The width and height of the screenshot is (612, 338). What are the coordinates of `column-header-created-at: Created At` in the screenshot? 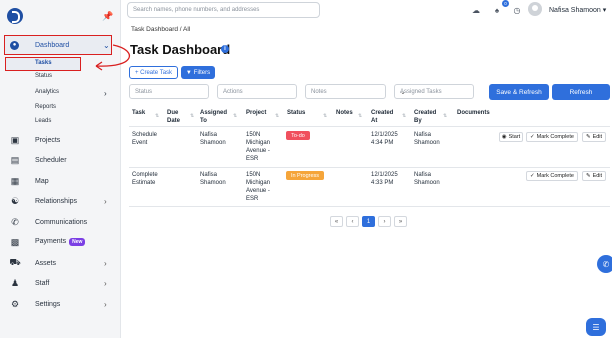 It's located at (386, 117).